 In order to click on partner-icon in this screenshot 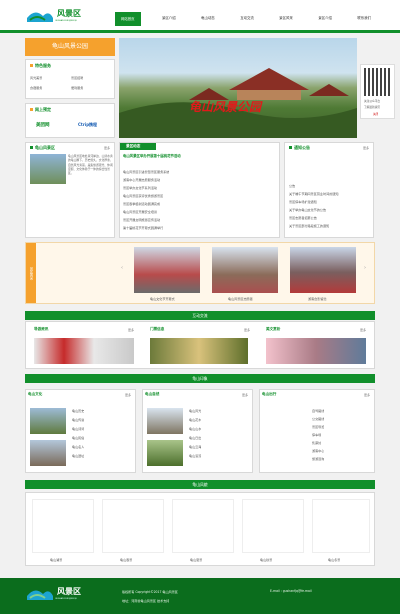, I will do `click(31, 109)`.